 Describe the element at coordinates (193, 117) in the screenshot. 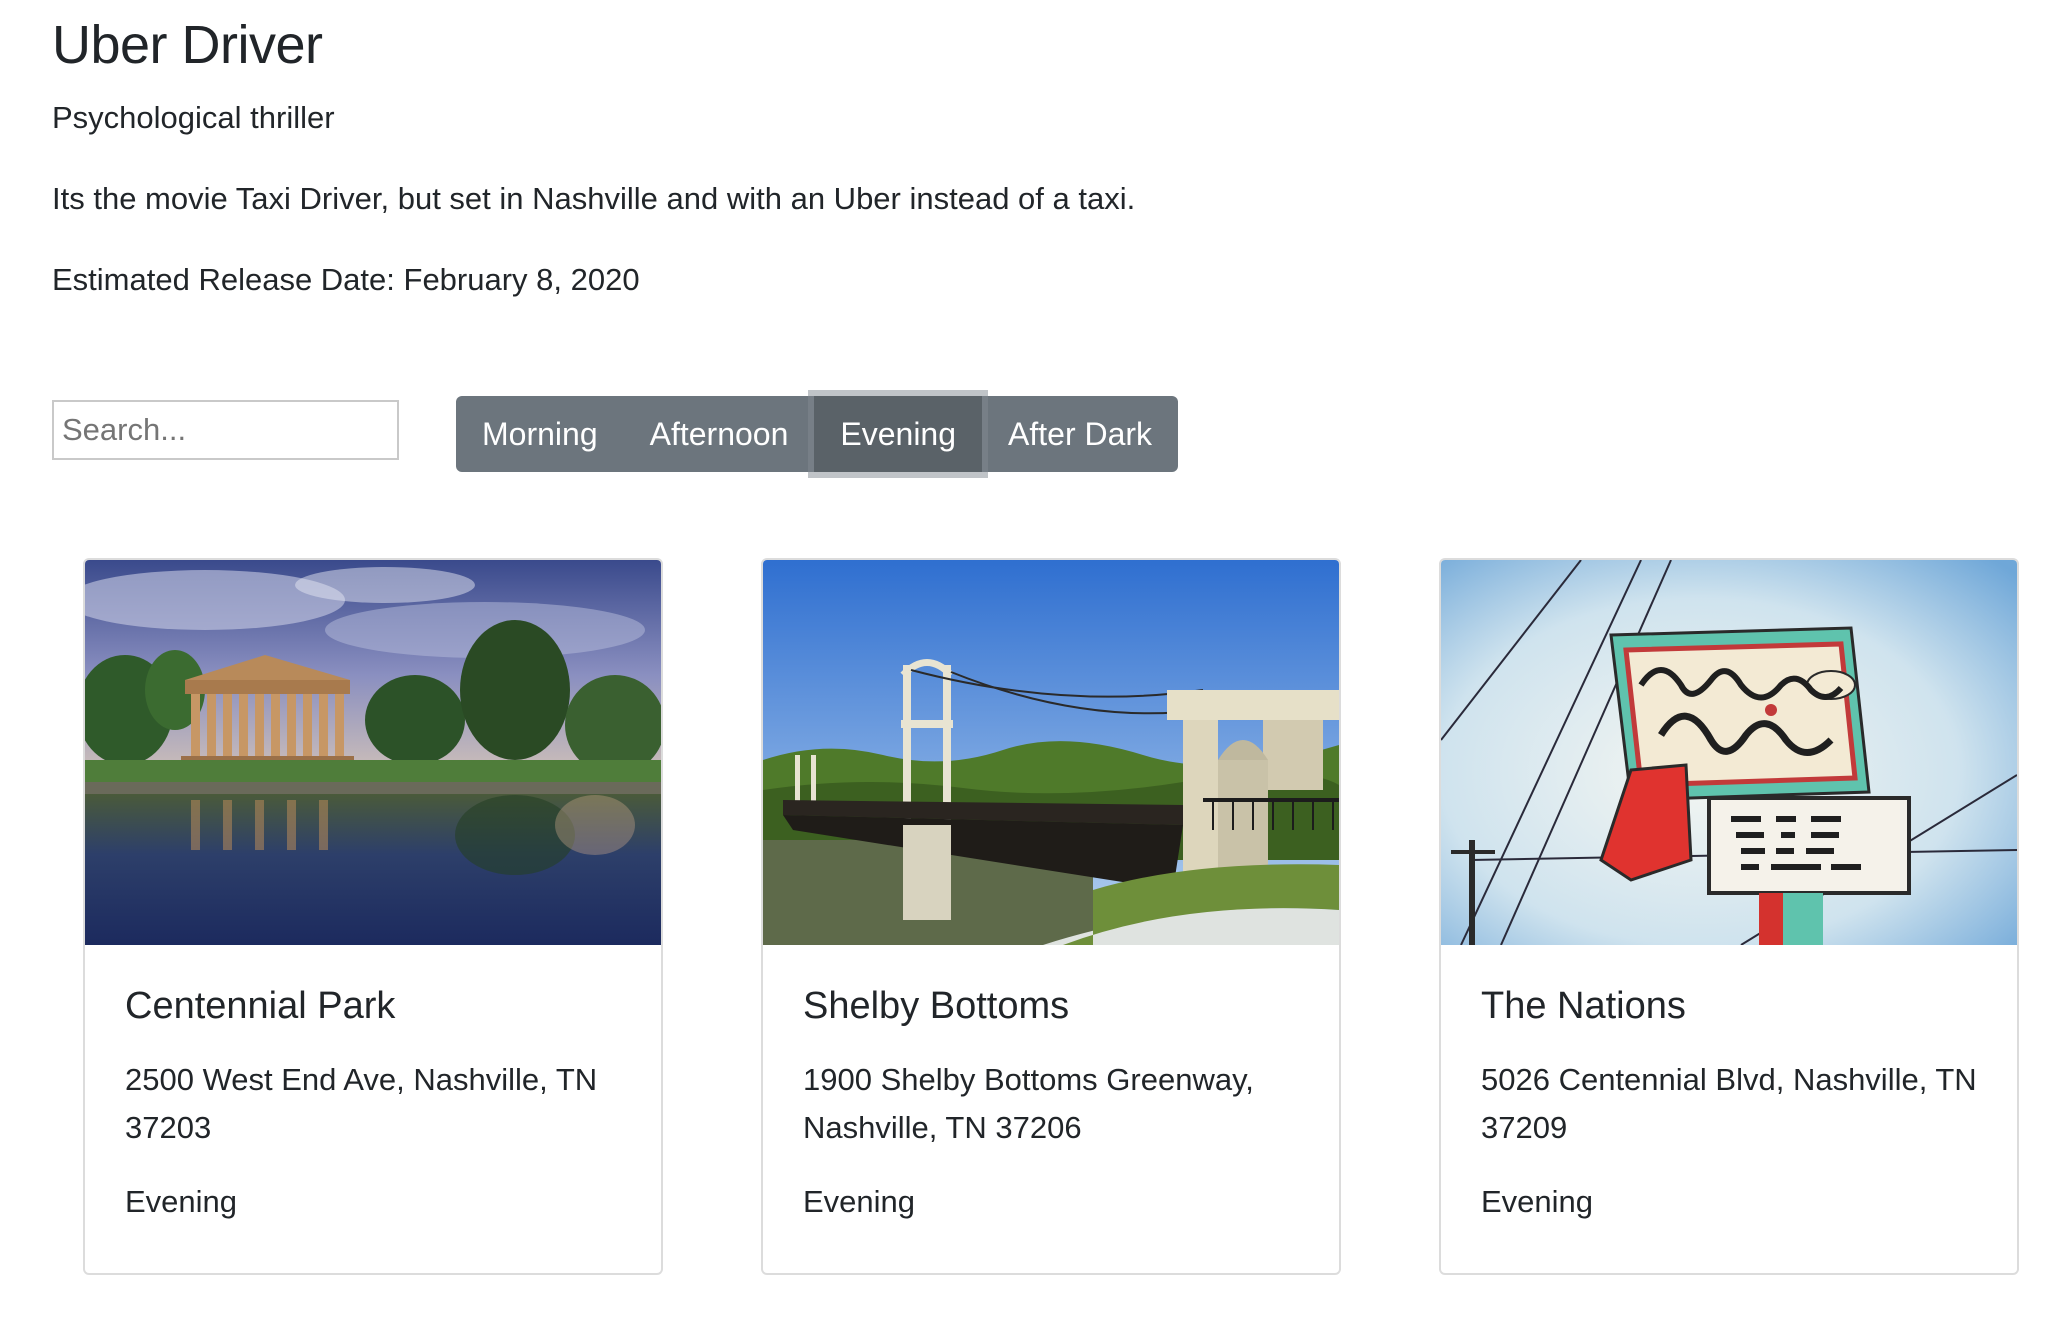

I see `movie-genre: Psychological thriller` at that location.